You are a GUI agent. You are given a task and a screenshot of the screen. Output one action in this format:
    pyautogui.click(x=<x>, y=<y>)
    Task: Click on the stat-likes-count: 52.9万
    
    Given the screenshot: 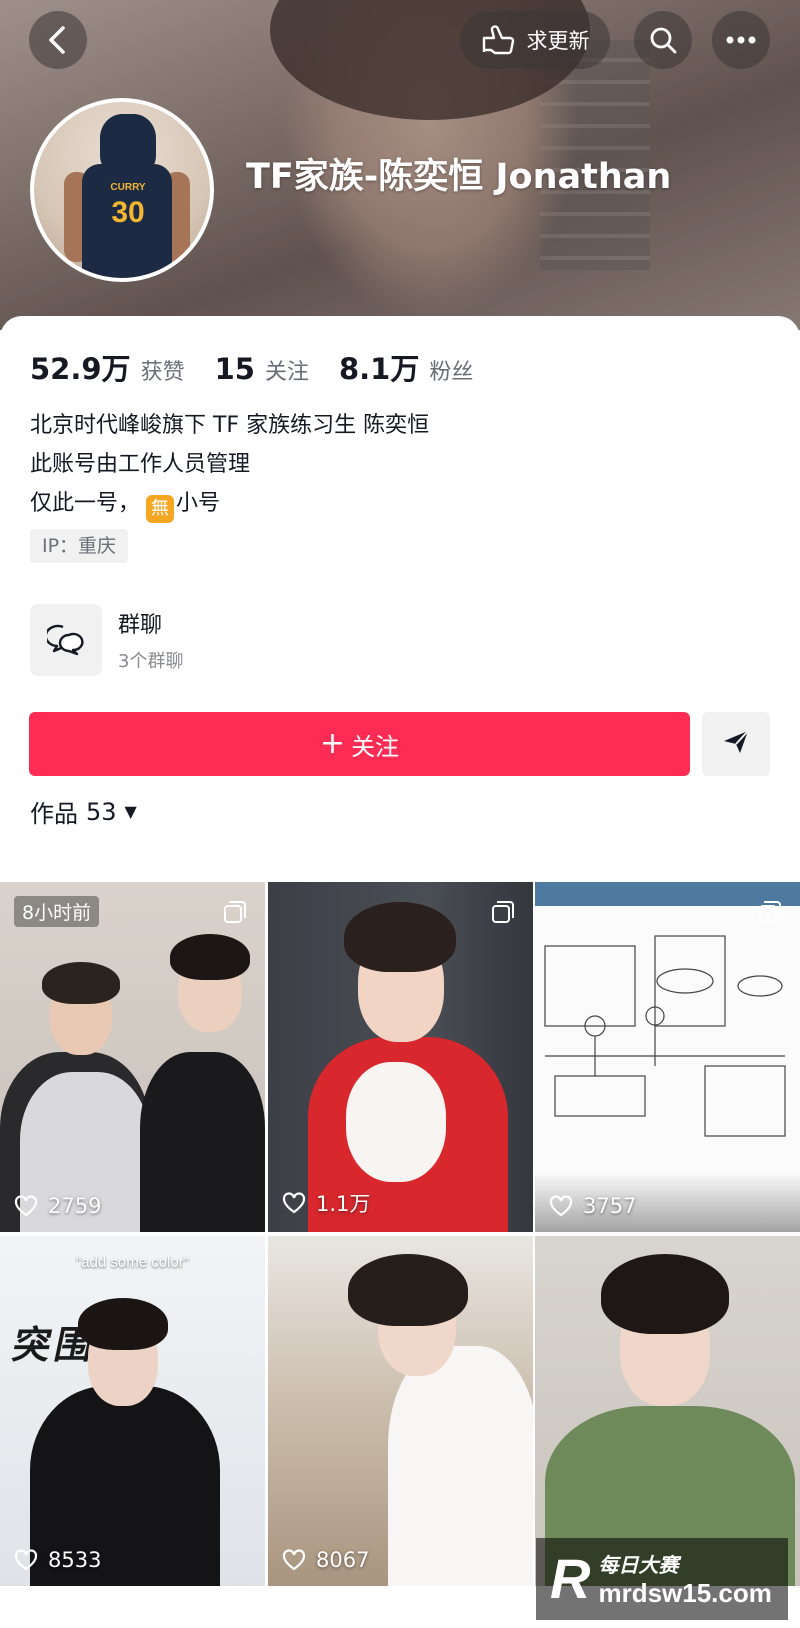 What is the action you would take?
    pyautogui.click(x=80, y=369)
    